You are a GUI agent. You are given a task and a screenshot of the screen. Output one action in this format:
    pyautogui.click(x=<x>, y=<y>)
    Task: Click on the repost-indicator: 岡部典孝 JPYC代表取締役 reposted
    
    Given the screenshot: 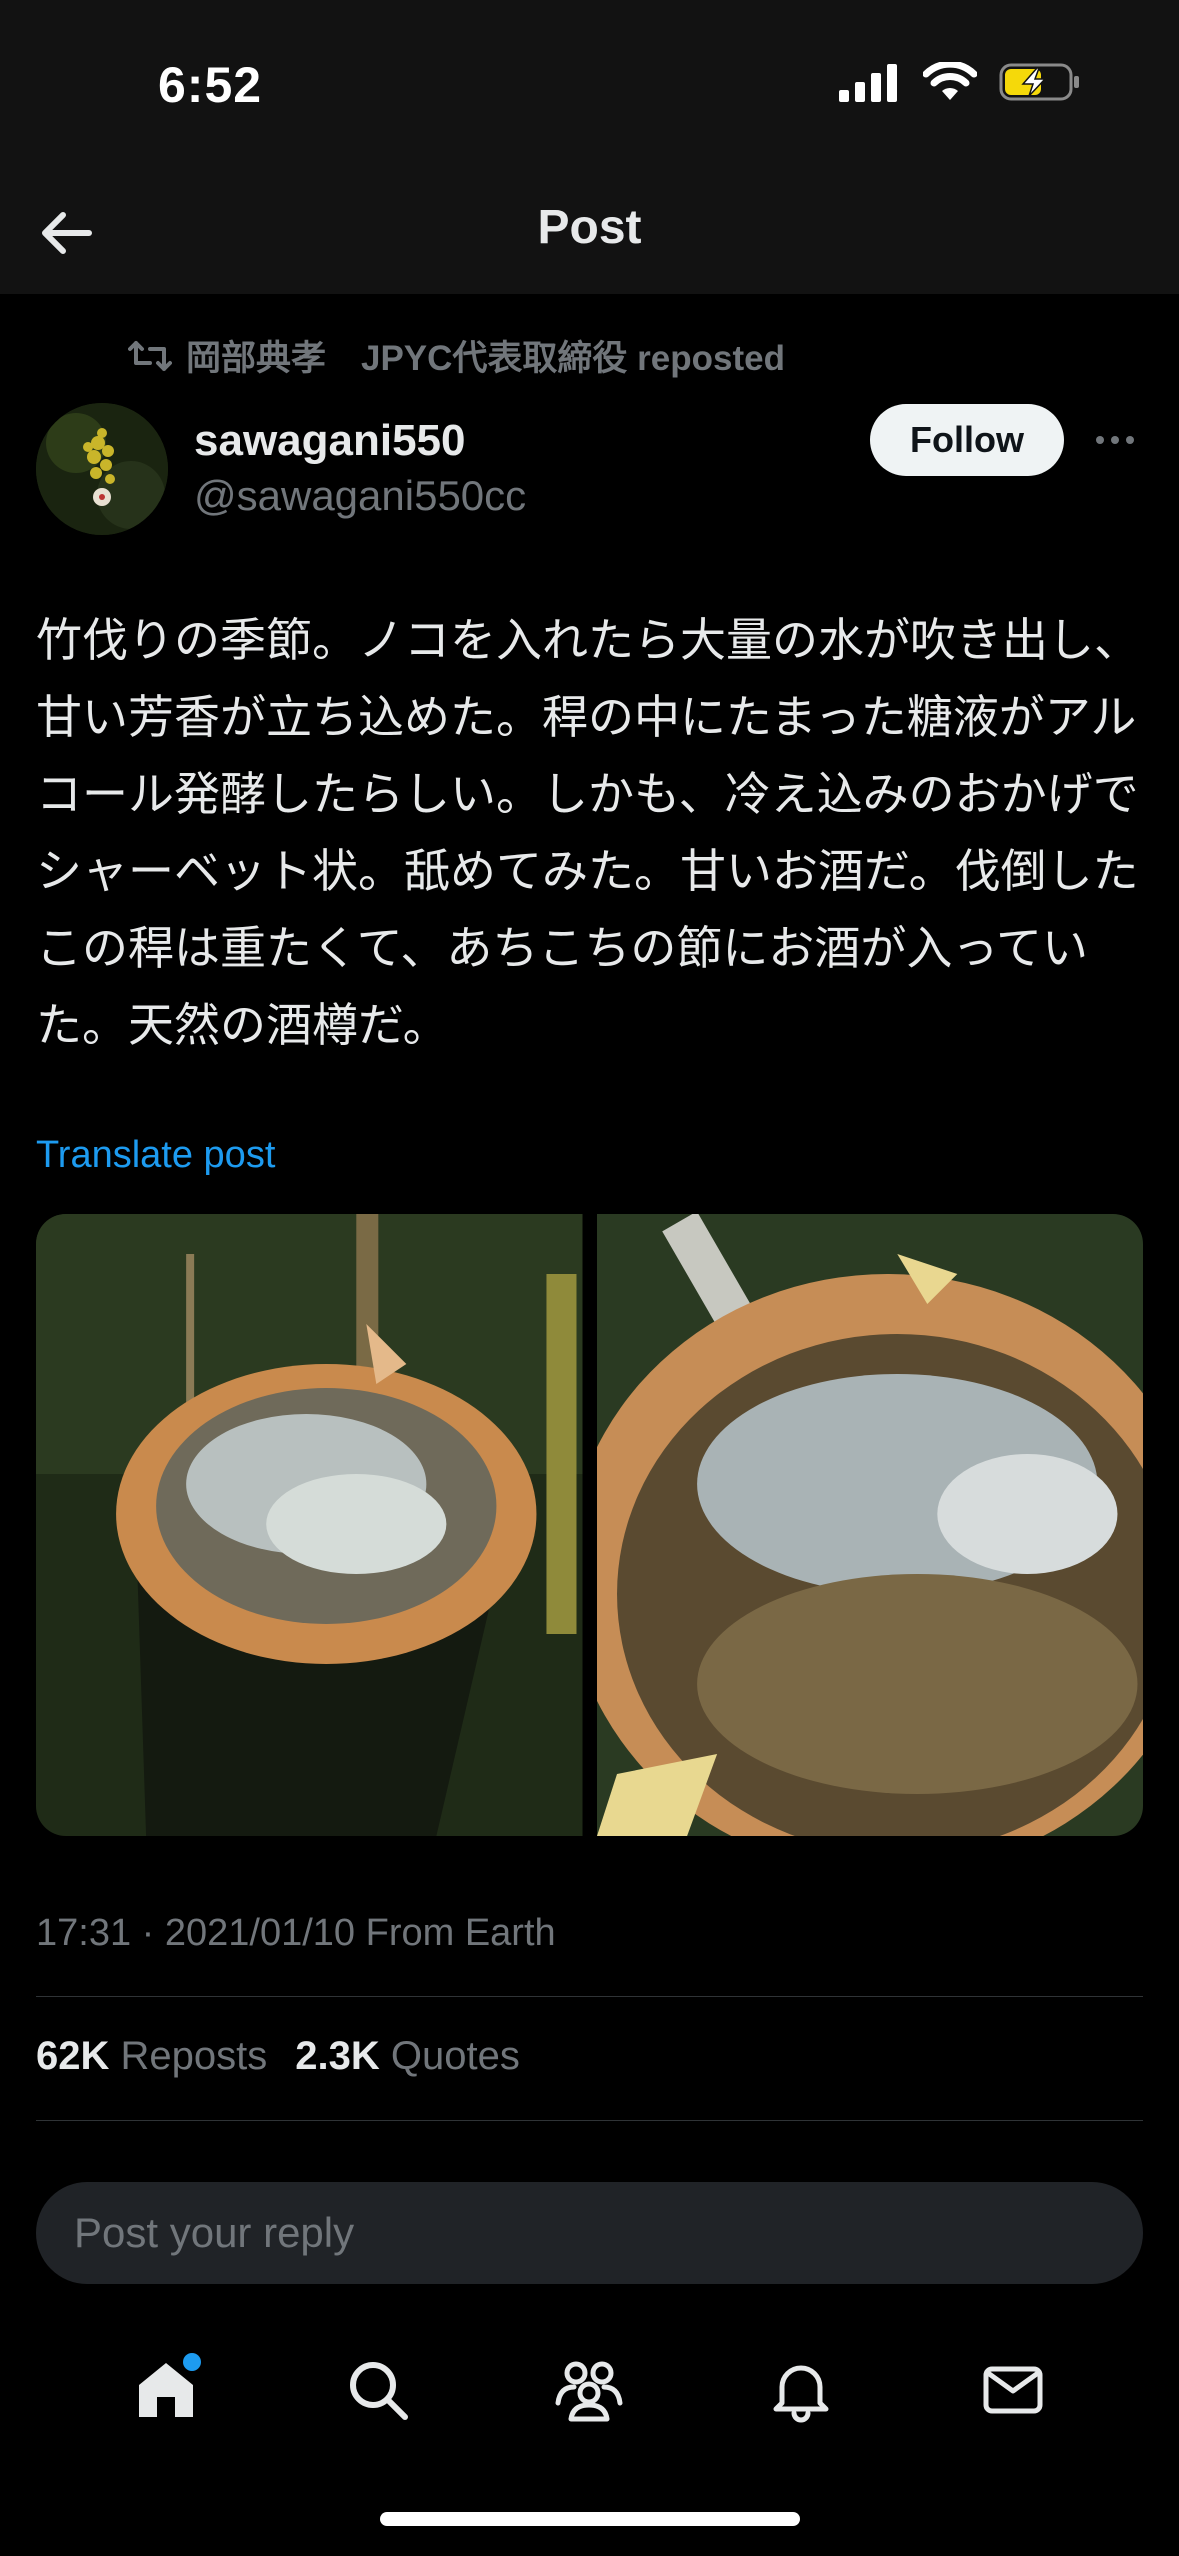 What is the action you would take?
    pyautogui.click(x=456, y=355)
    